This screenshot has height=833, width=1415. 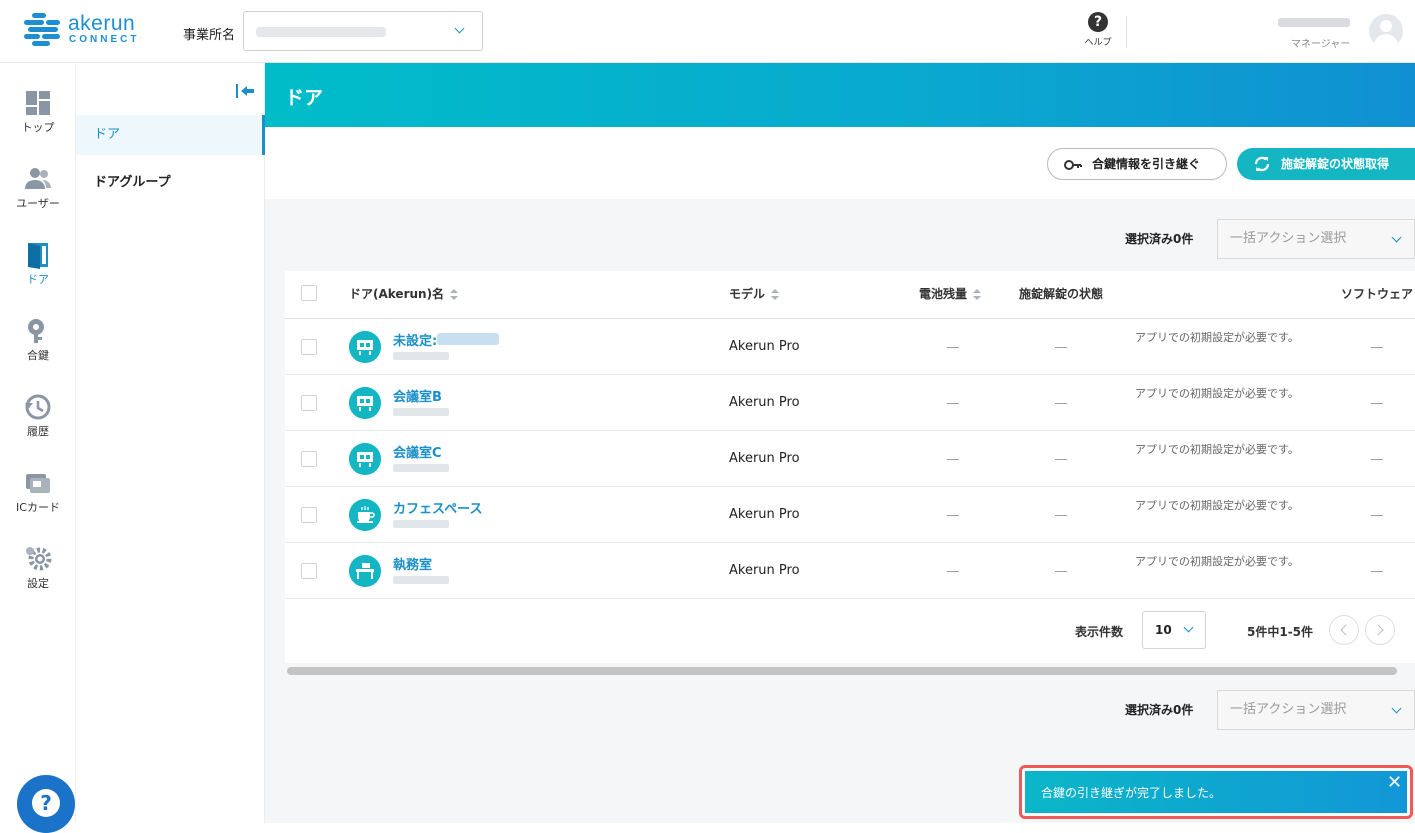 What do you see at coordinates (747, 294) in the screenshot?
I see `column-label: モデル` at bounding box center [747, 294].